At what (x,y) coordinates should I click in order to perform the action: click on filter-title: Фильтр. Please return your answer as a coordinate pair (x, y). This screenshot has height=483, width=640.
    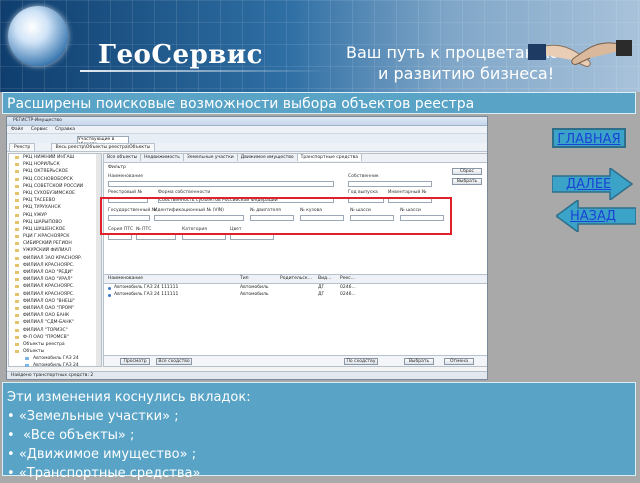
    Looking at the image, I should click on (117, 167).